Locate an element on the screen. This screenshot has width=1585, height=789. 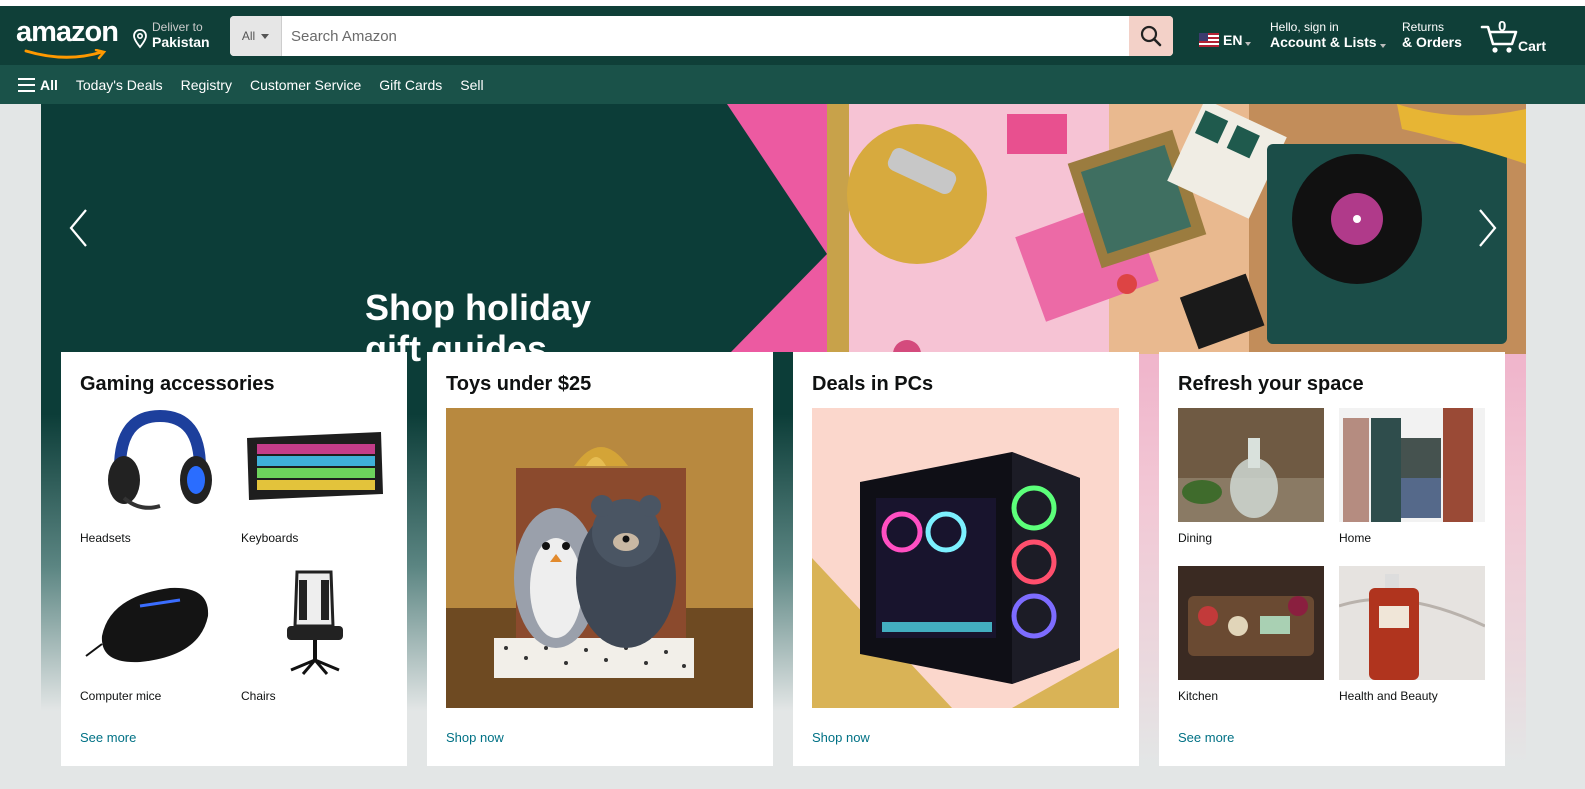
chevron-right-icon is located at coordinates (1488, 228).